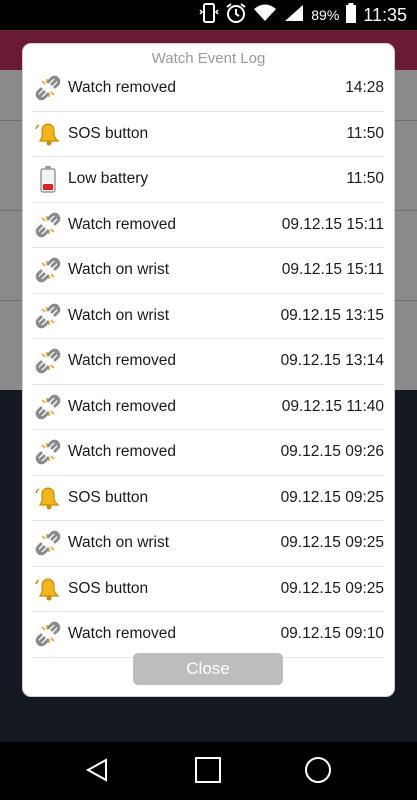  What do you see at coordinates (325, 15) in the screenshot?
I see `battery-percent: 89%` at bounding box center [325, 15].